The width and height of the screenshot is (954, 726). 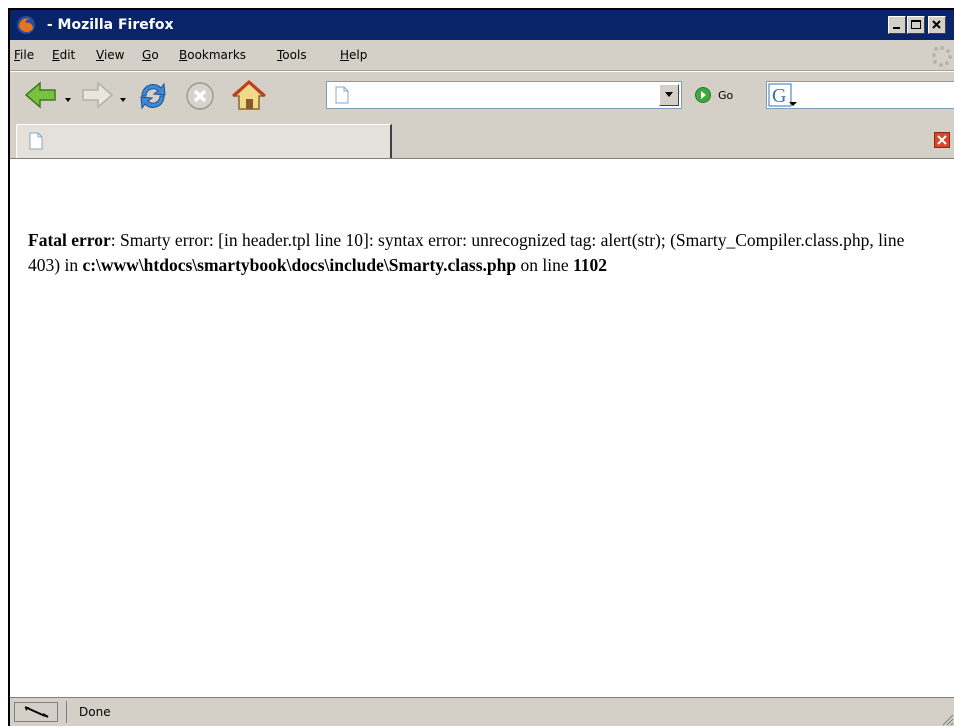 I want to click on menu-bookmarks: Bookmarks, so click(x=212, y=55).